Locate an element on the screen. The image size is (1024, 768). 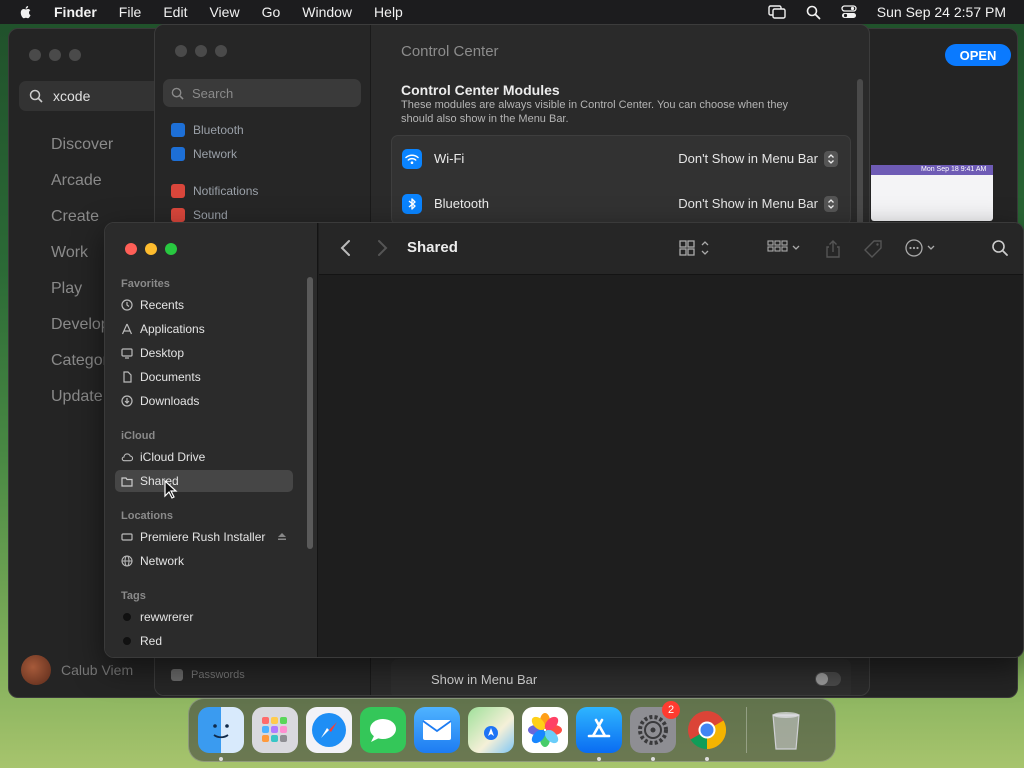
share-icon is located at coordinates (833, 251).